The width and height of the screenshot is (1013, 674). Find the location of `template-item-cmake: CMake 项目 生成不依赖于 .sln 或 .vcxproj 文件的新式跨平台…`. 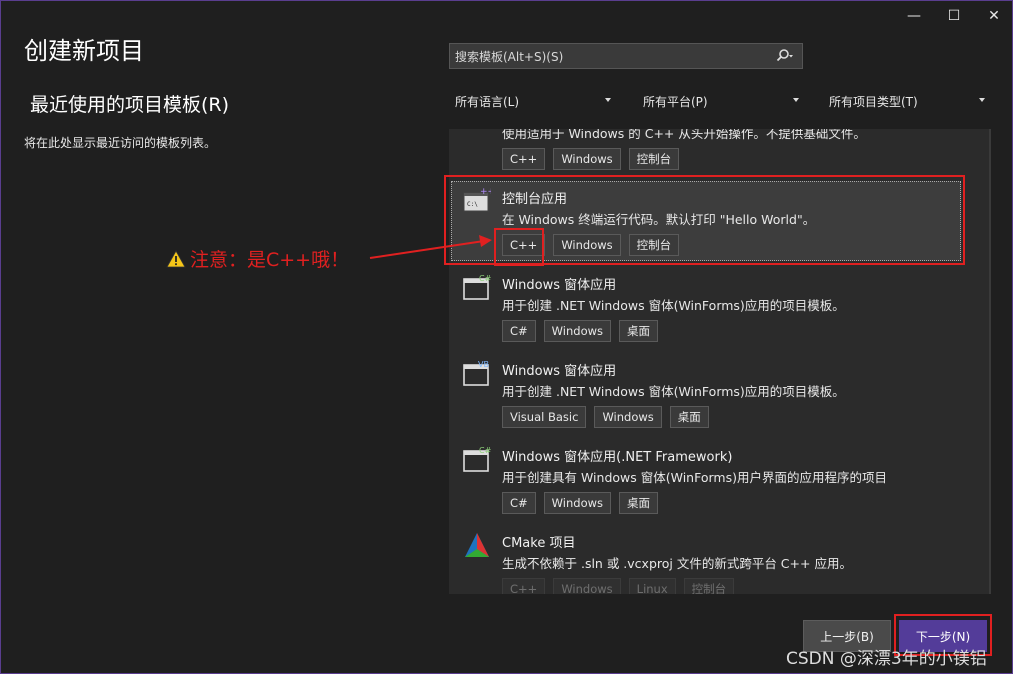

template-item-cmake: CMake 项目 生成不依赖于 .sln 或 .vcxproj 文件的新式跨平台… is located at coordinates (709, 558).